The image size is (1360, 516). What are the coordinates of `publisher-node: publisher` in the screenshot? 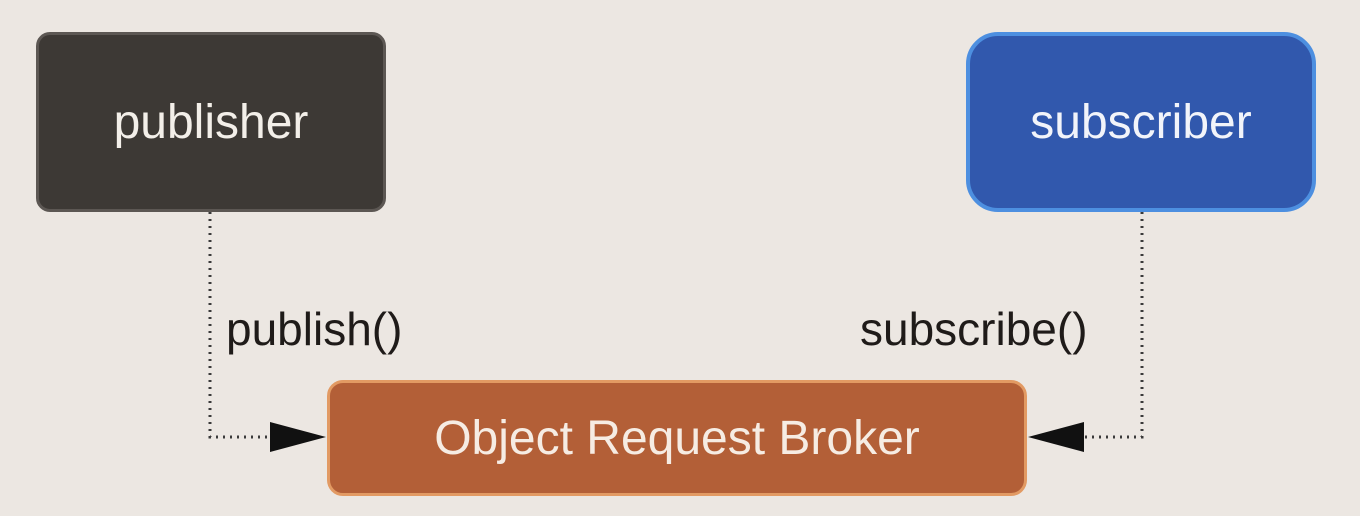 It's located at (211, 122).